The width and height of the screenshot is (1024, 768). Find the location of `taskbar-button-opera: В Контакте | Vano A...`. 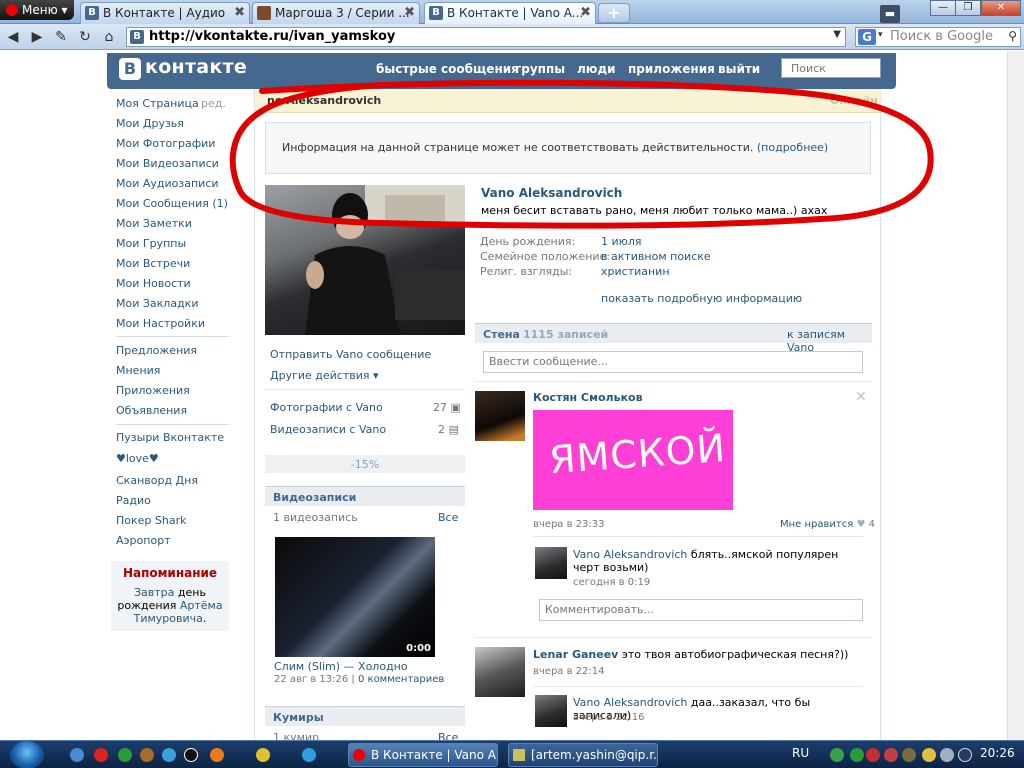

taskbar-button-opera: В Контакте | Vano A... is located at coordinates (423, 755).